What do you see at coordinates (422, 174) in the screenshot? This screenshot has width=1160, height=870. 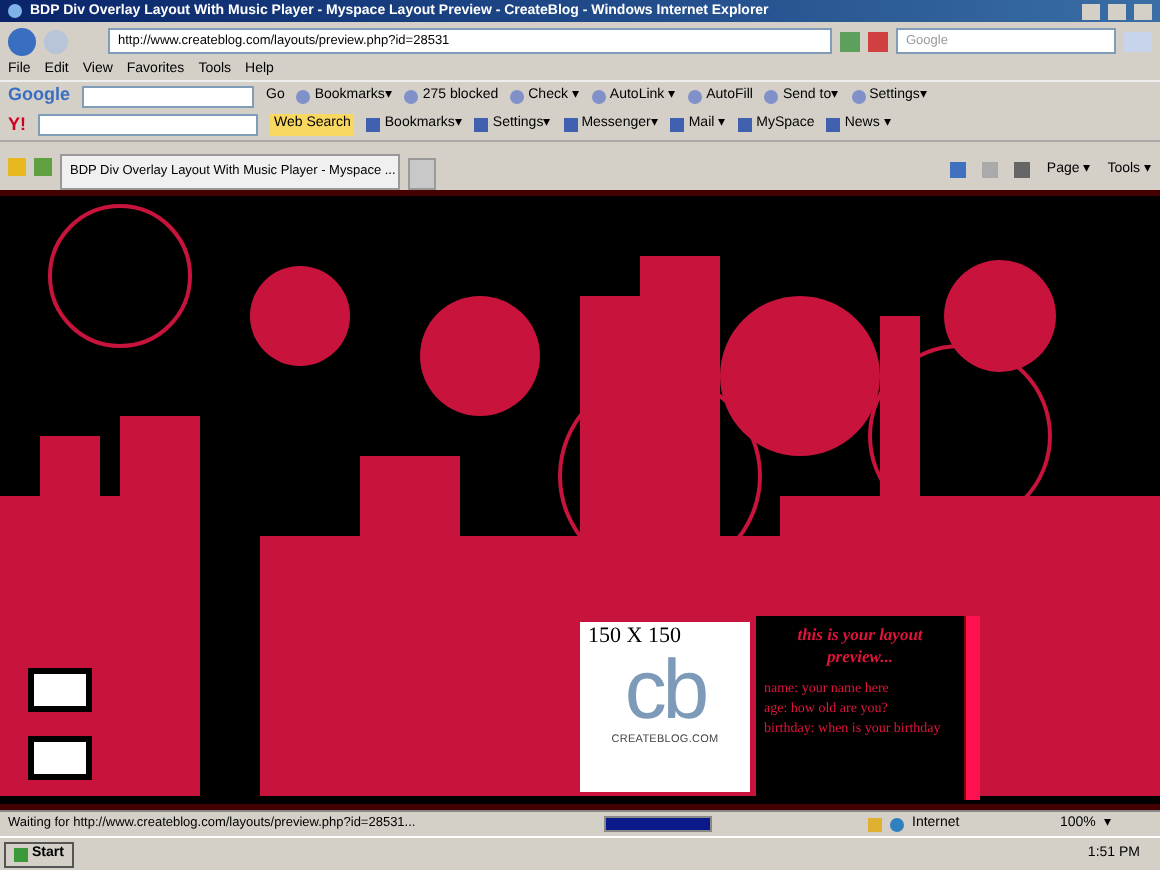 I see `new-tab-button` at bounding box center [422, 174].